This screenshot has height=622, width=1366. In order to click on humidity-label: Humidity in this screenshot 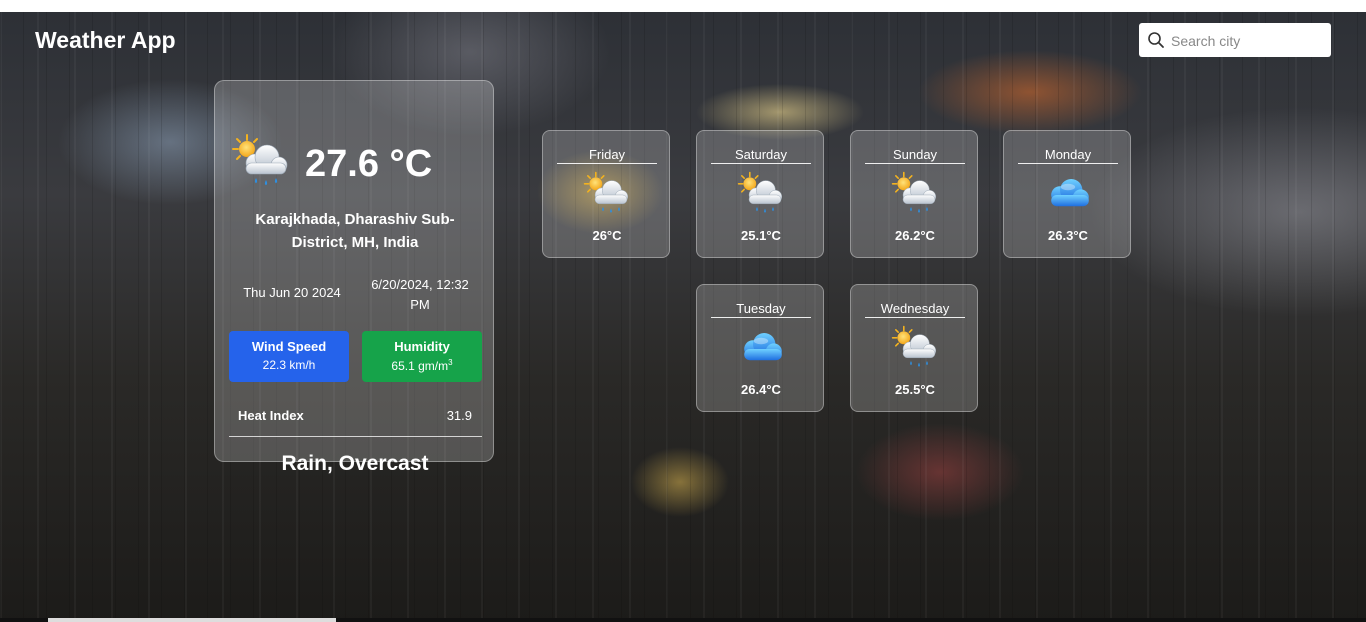, I will do `click(422, 346)`.